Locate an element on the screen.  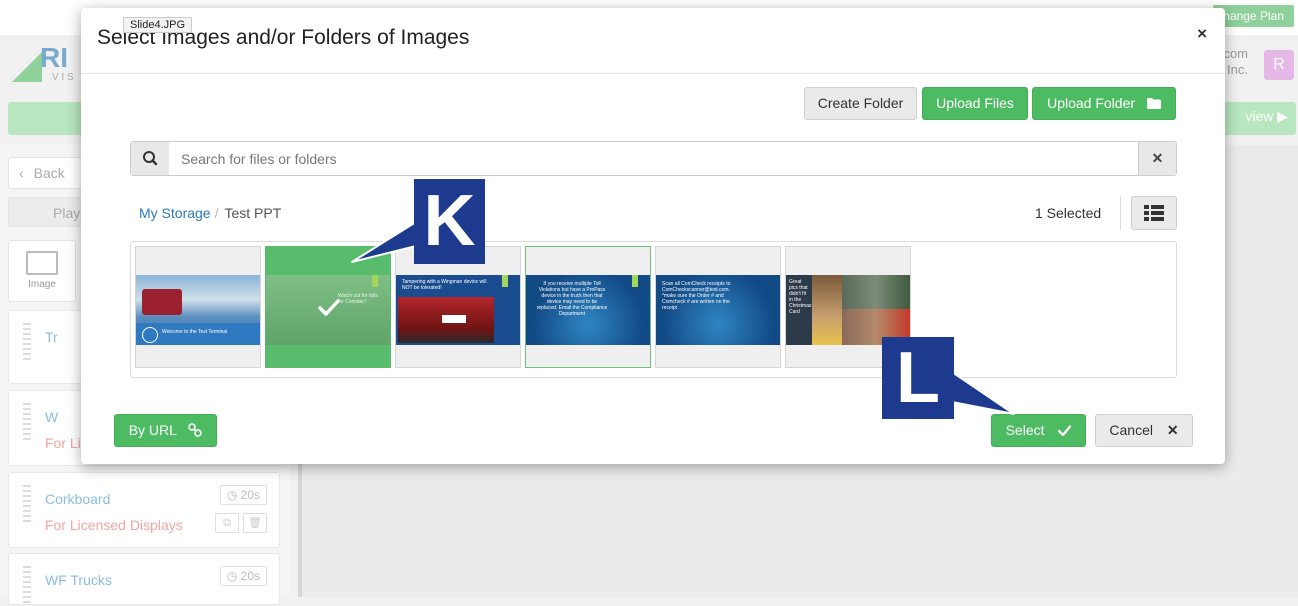
callout-l-pointer is located at coordinates (983, 393).